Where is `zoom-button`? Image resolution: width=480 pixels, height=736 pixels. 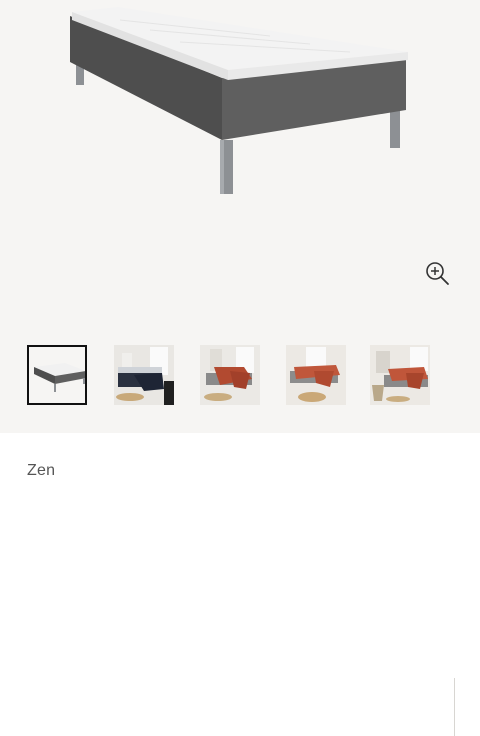 zoom-button is located at coordinates (437, 273).